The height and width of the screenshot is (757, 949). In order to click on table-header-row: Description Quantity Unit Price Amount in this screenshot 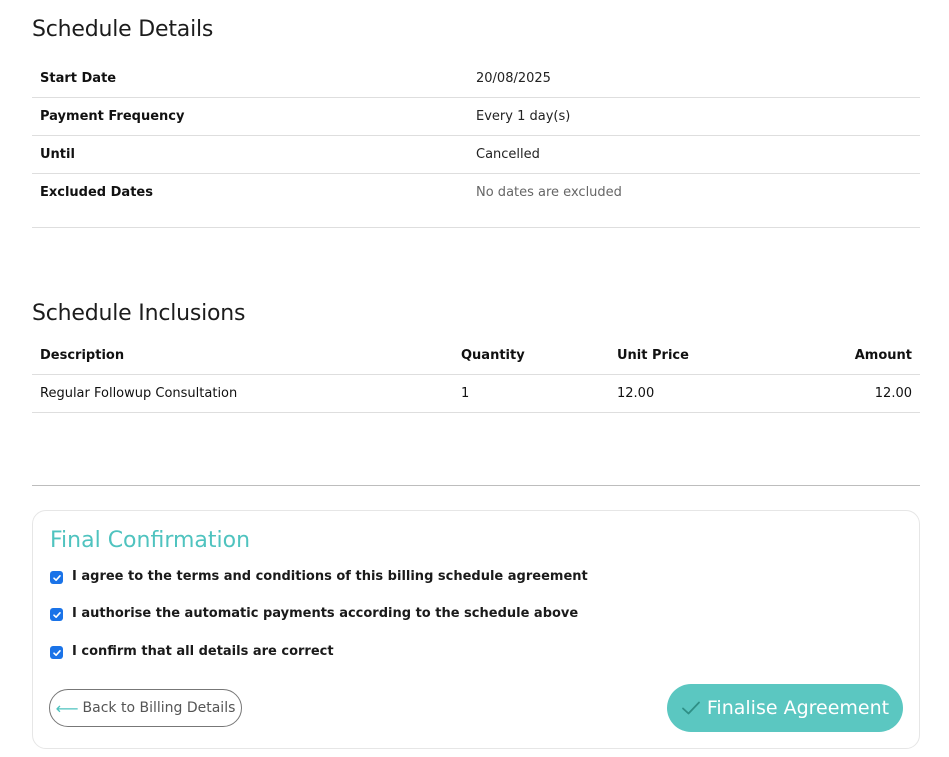, I will do `click(476, 356)`.